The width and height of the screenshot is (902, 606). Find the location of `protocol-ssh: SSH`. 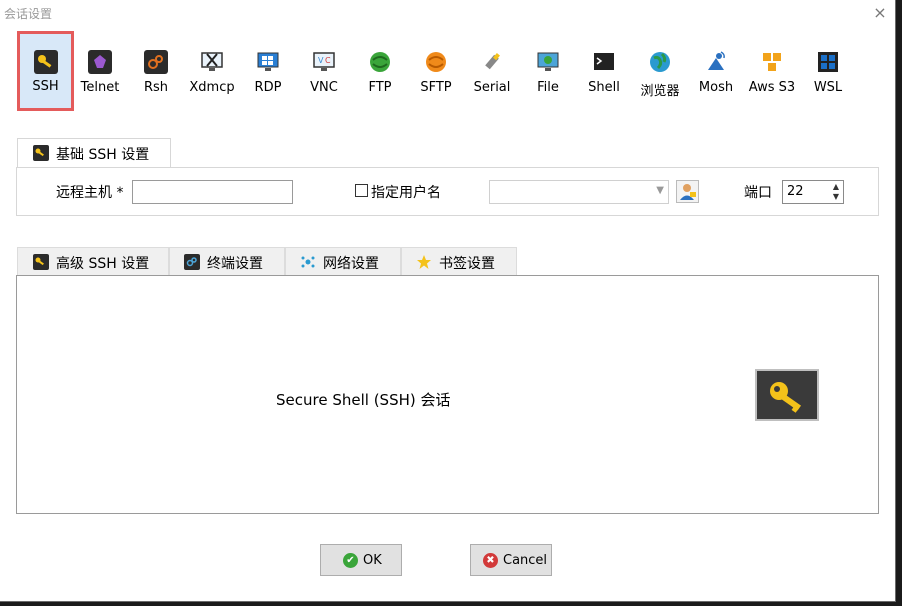

protocol-ssh: SSH is located at coordinates (45, 71).